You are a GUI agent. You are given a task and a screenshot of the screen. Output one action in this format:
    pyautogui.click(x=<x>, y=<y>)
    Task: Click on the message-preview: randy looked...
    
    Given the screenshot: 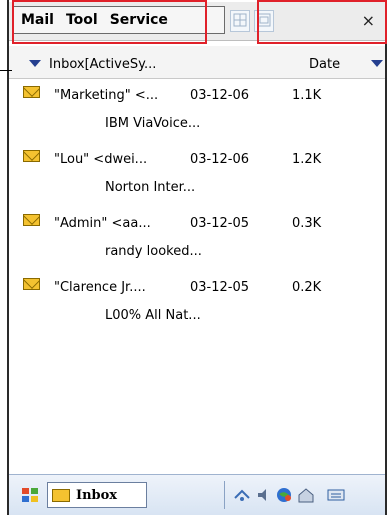 What is the action you would take?
    pyautogui.click(x=153, y=251)
    